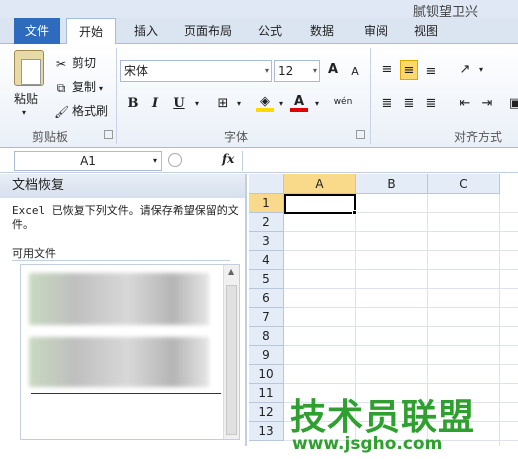 This screenshot has height=459, width=518. Describe the element at coordinates (286, 71) in the screenshot. I see `font-size-value: 12` at that location.